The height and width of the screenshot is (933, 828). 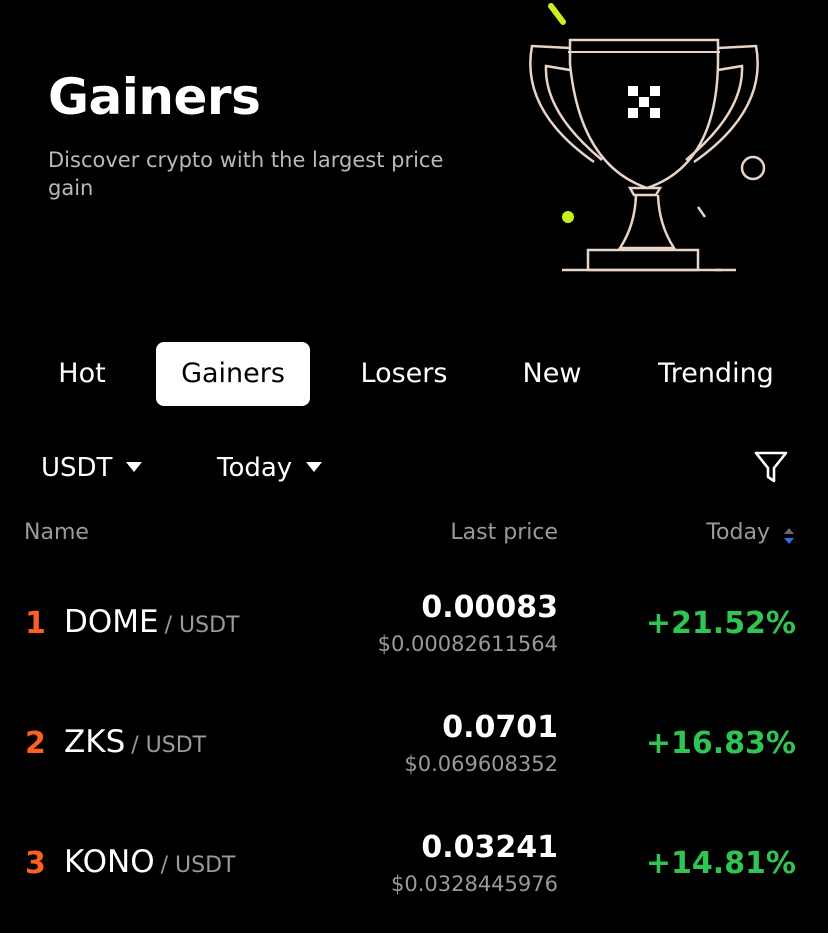 I want to click on trophy-icon, so click(x=647, y=137).